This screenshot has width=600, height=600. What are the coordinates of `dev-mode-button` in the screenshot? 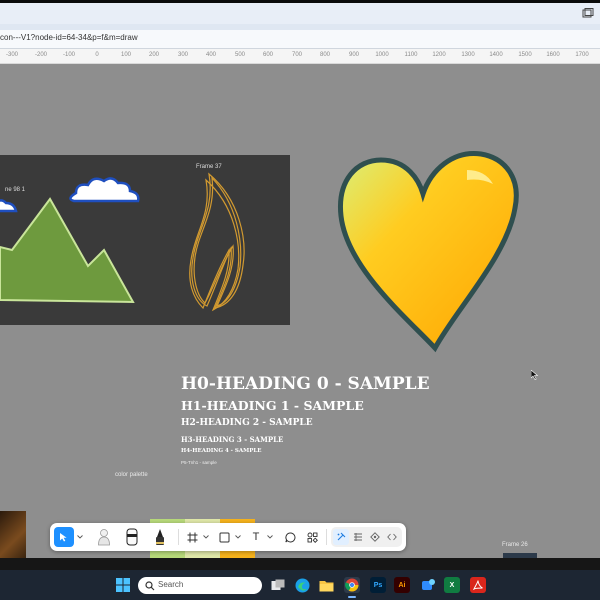 It's located at (375, 537).